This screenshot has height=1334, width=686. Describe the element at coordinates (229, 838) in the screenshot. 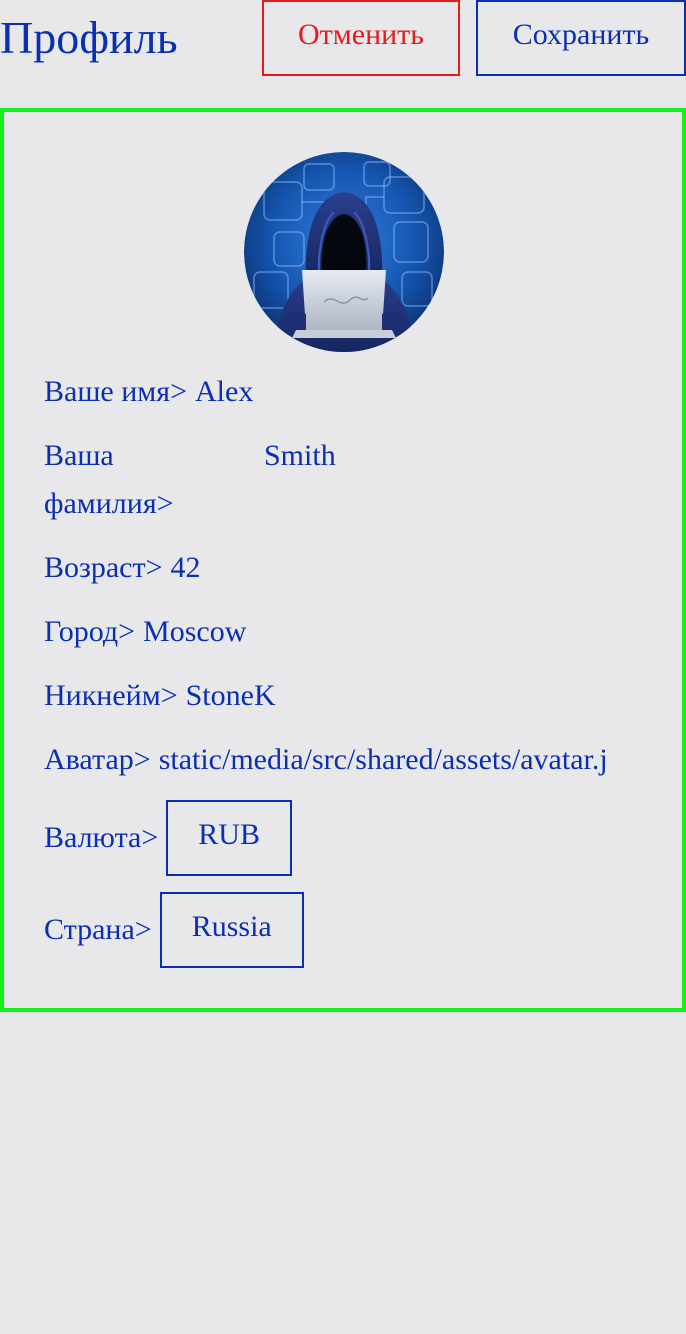

I see `currency-select: RUB` at that location.